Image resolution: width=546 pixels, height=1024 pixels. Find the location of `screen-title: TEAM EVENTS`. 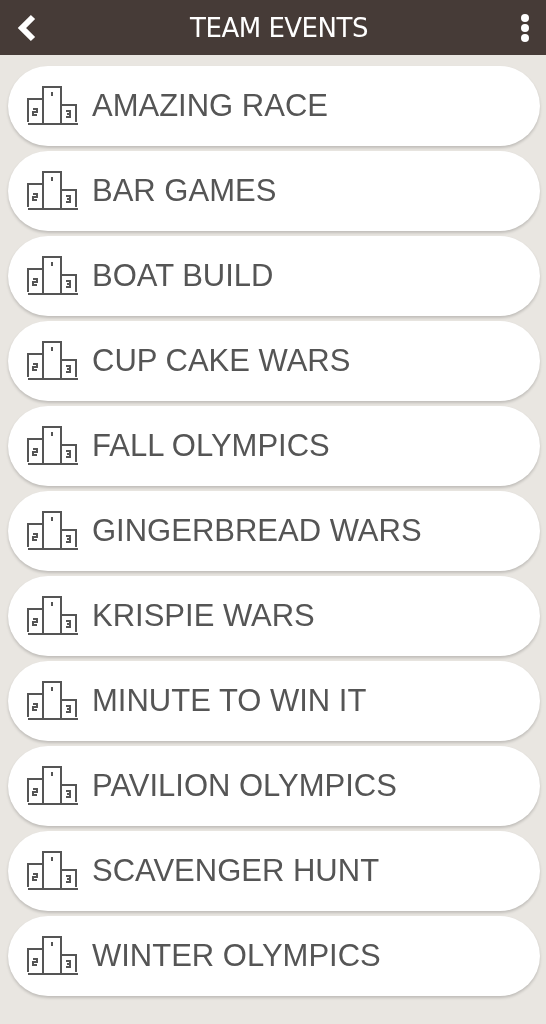

screen-title: TEAM EVENTS is located at coordinates (279, 27).